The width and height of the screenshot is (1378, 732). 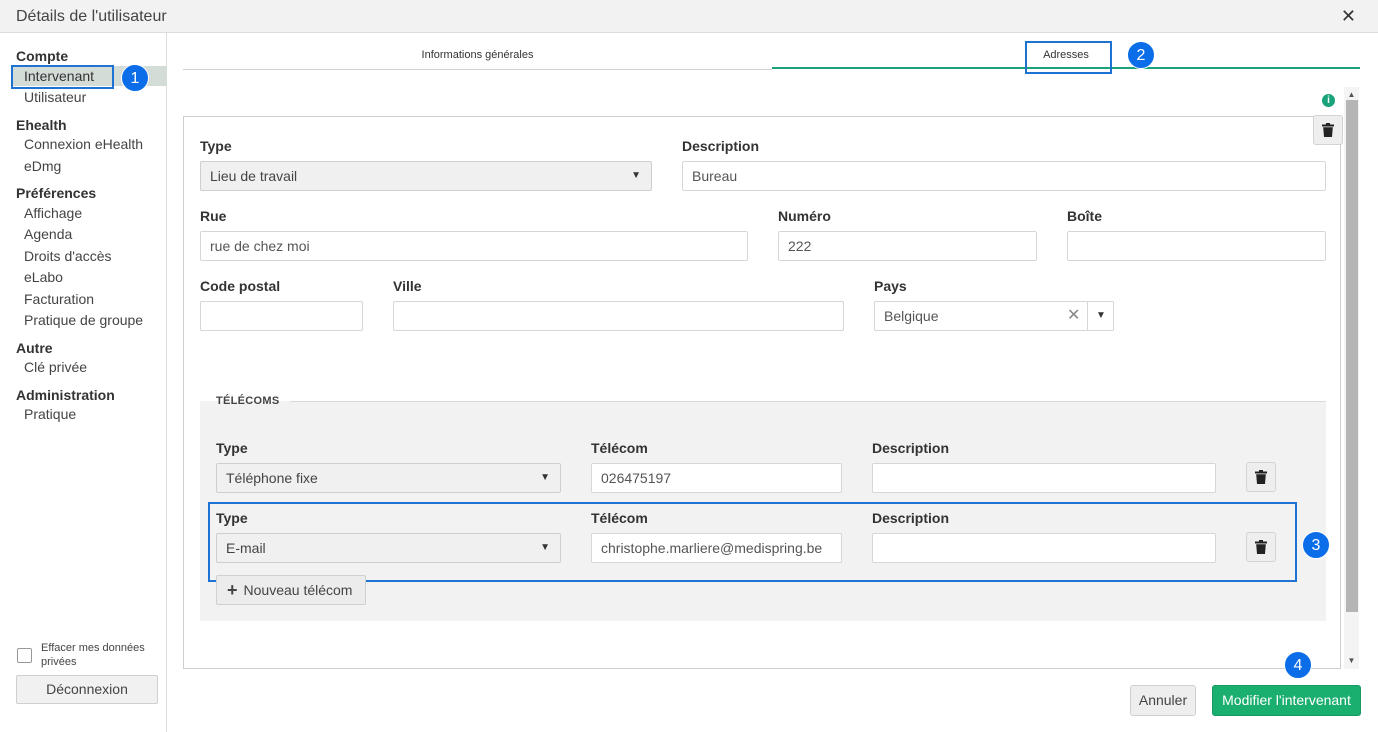 What do you see at coordinates (721, 146) in the screenshot?
I see `address-description-label: Description` at bounding box center [721, 146].